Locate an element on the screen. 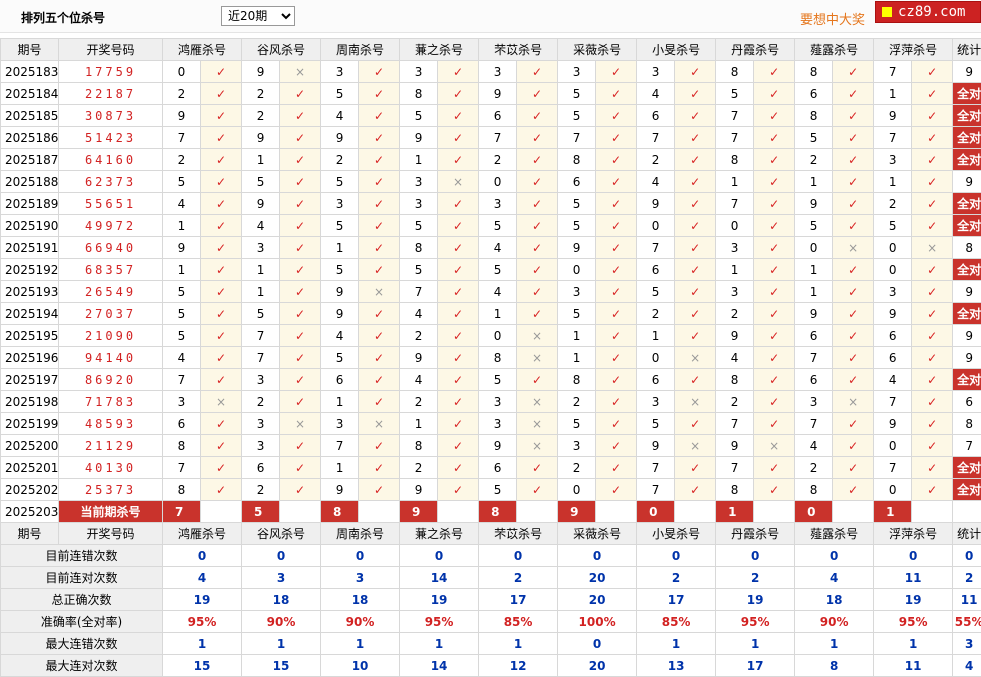 Image resolution: width=981 pixels, height=677 pixels. col-header-expert: 谷风杀号 is located at coordinates (281, 534).